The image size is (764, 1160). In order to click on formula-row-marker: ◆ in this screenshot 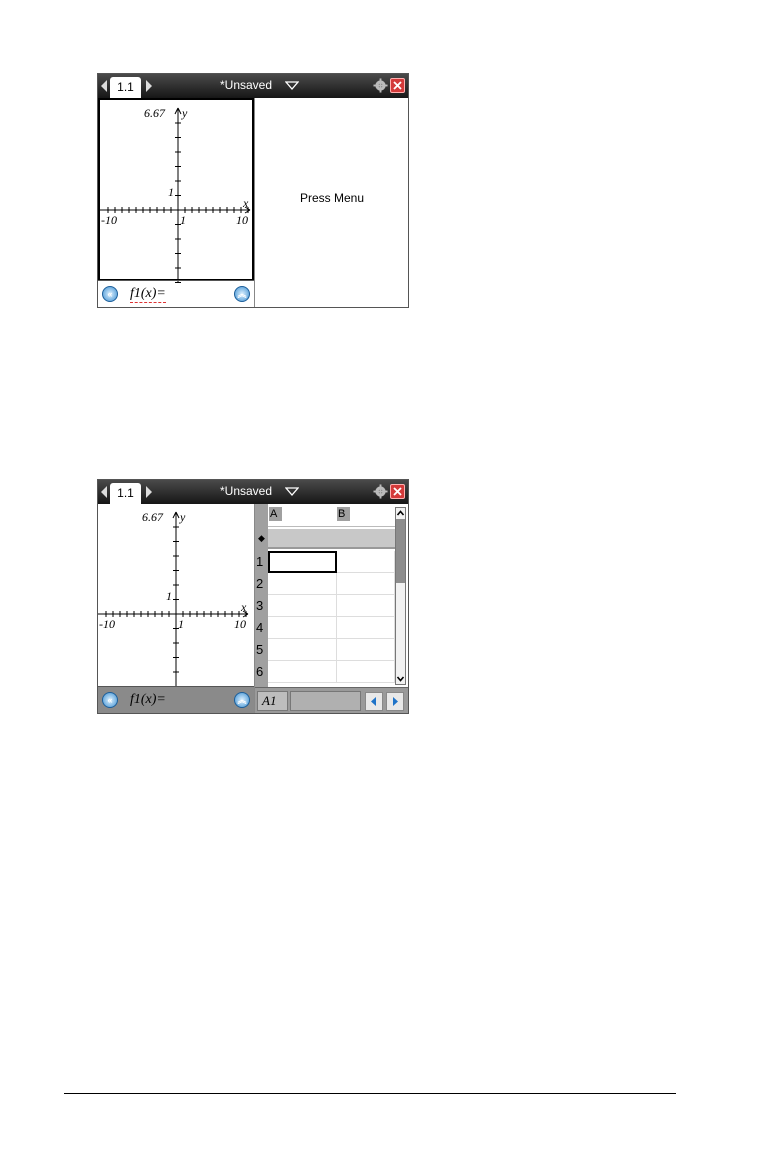, I will do `click(261, 538)`.